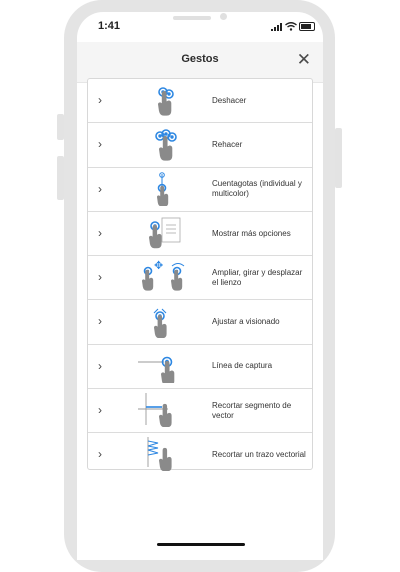 The width and height of the screenshot is (400, 572). What do you see at coordinates (159, 454) in the screenshot?
I see `trim-vector-stroke-icon` at bounding box center [159, 454].